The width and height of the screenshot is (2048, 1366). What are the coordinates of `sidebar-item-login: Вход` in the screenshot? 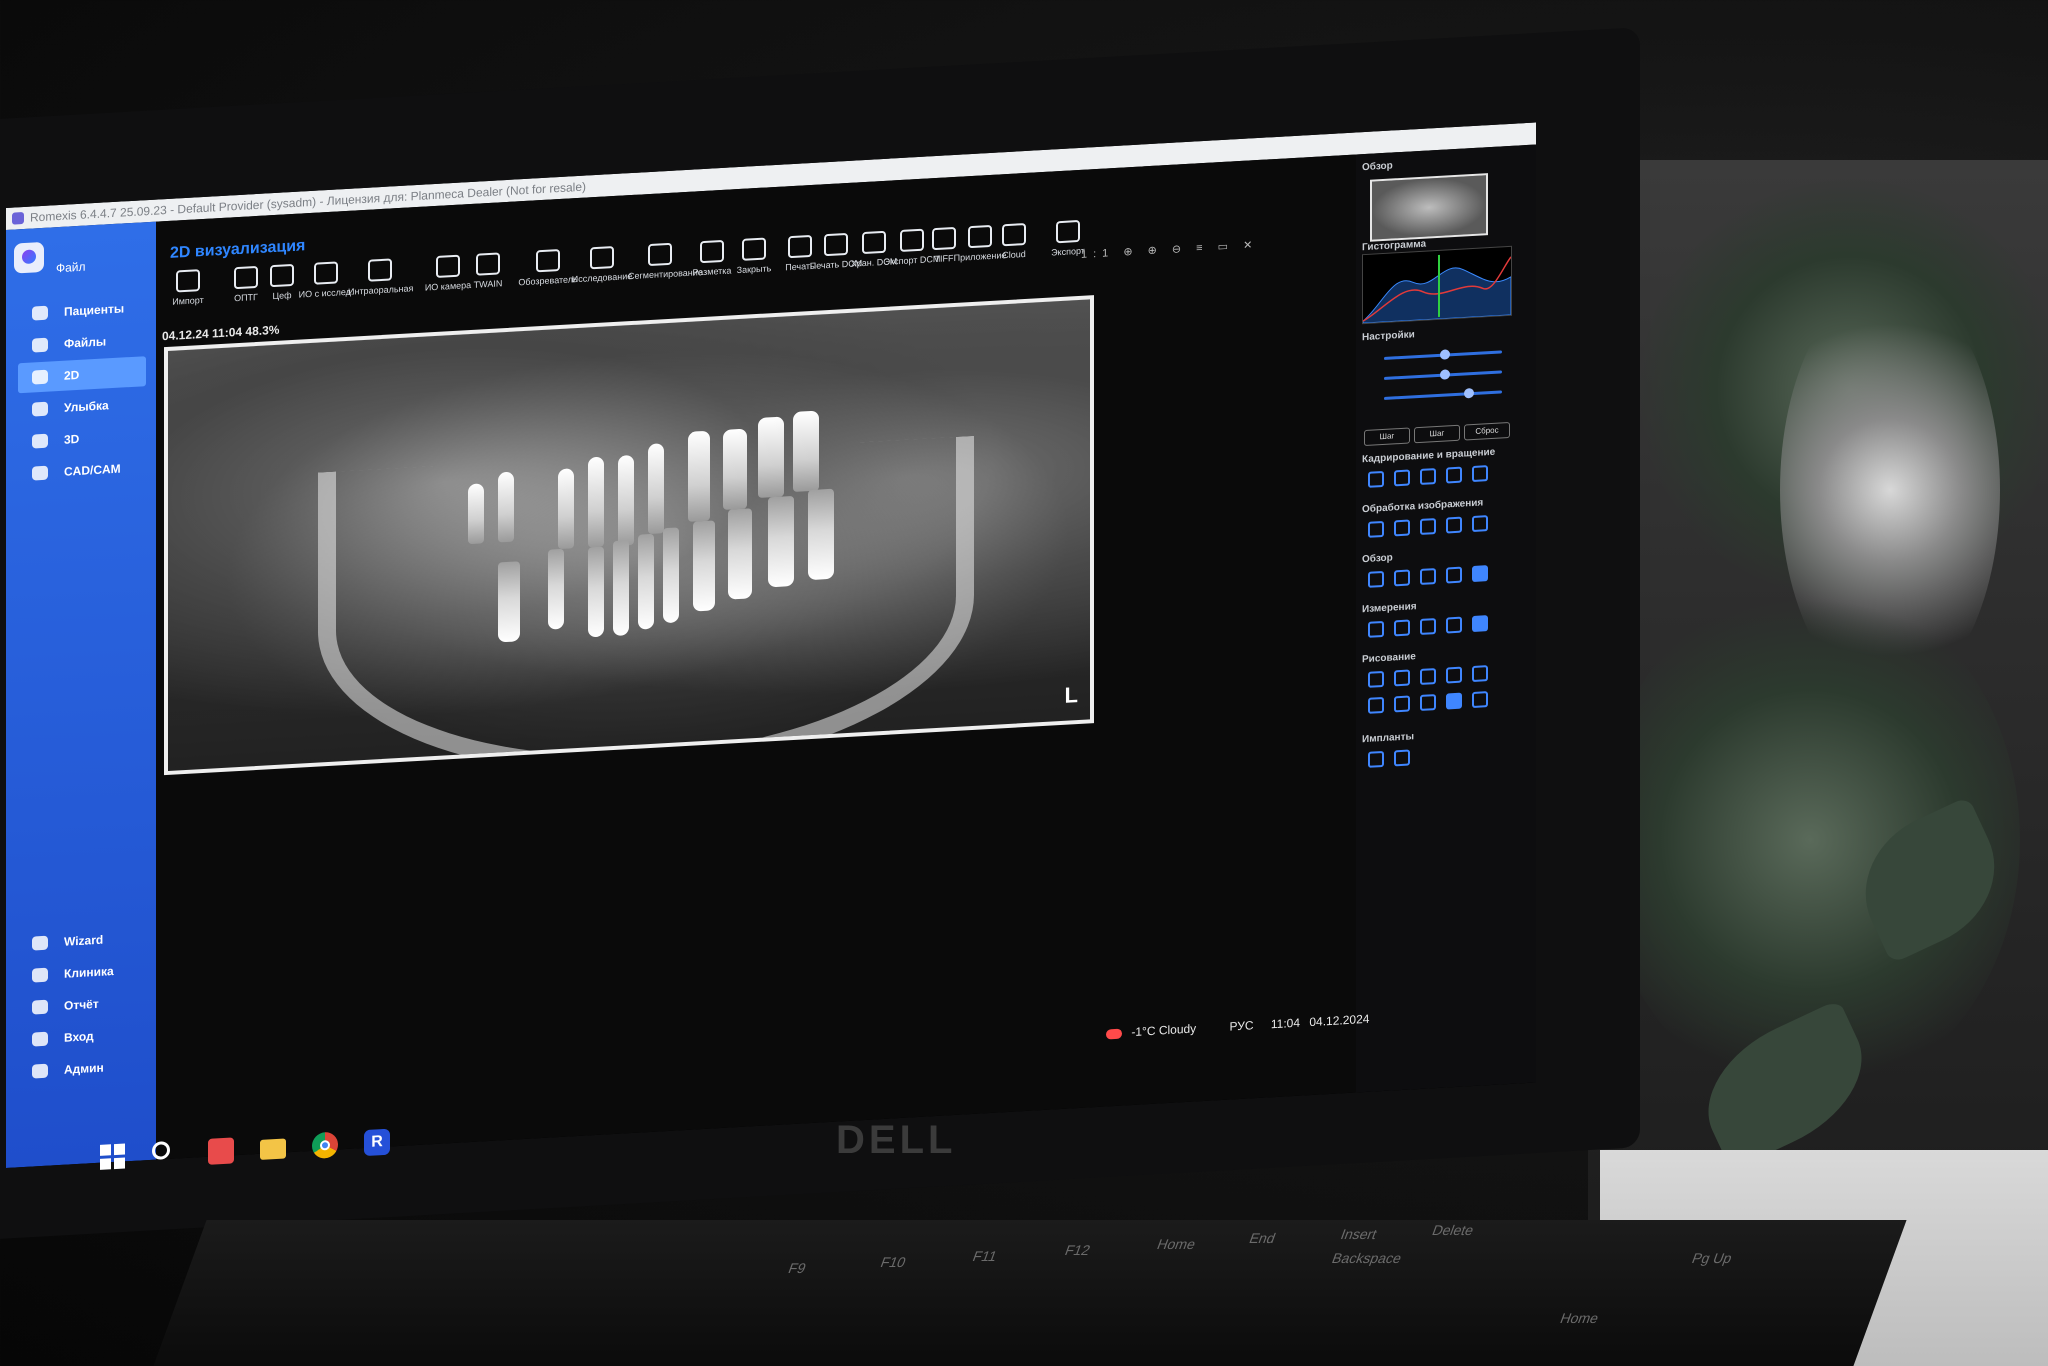 It's located at (82, 1036).